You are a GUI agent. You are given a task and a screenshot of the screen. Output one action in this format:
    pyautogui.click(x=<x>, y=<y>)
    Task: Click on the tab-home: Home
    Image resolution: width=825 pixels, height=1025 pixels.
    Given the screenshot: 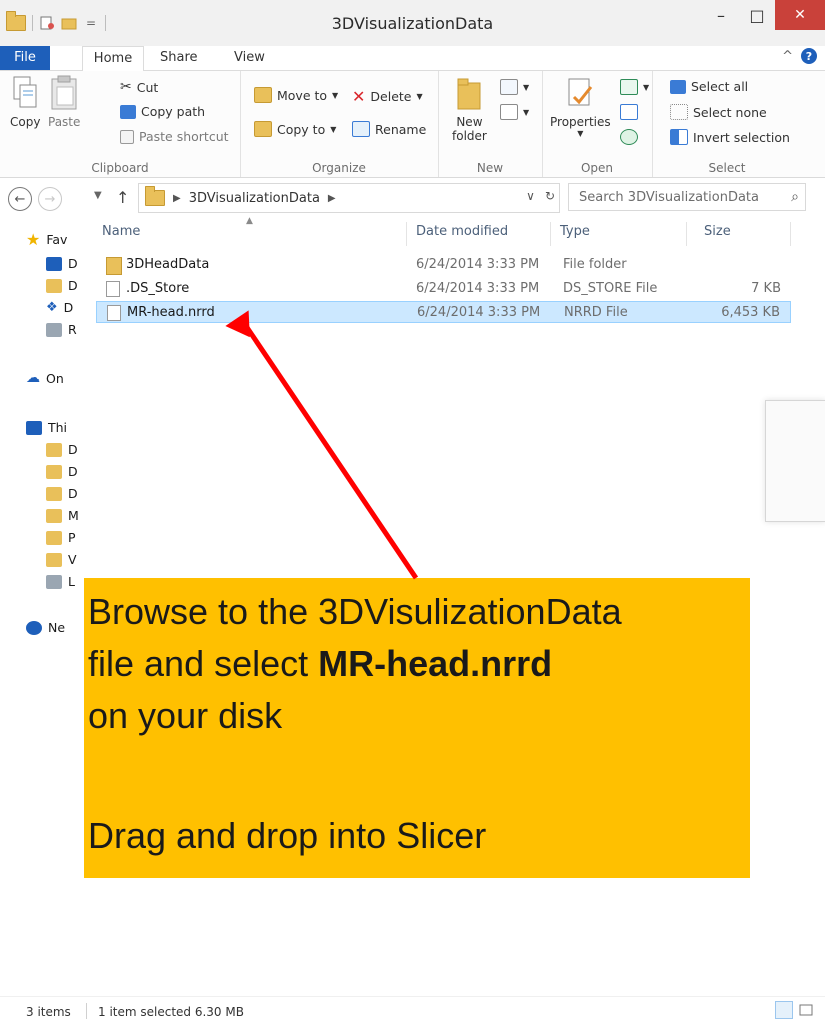 What is the action you would take?
    pyautogui.click(x=113, y=59)
    